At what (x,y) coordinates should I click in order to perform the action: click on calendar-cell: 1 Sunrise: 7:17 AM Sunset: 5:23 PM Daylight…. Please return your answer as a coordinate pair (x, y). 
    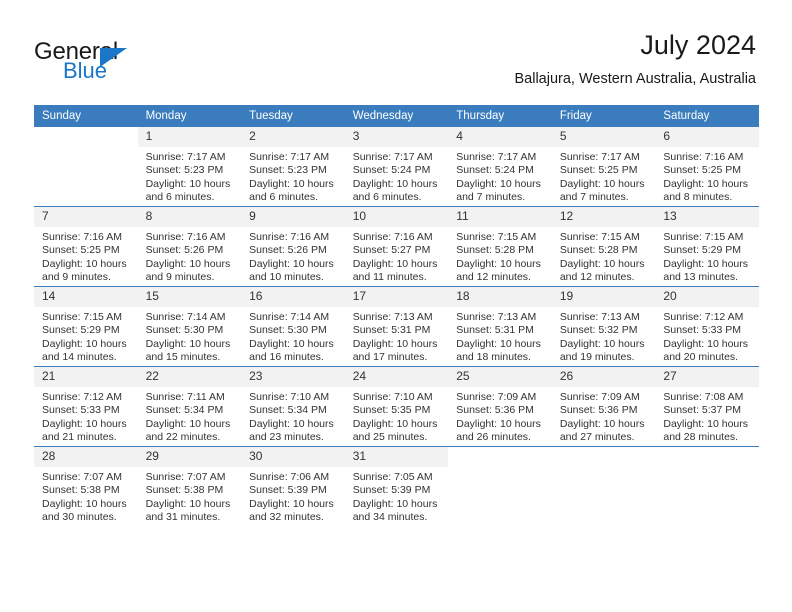
    Looking at the image, I should click on (189, 167).